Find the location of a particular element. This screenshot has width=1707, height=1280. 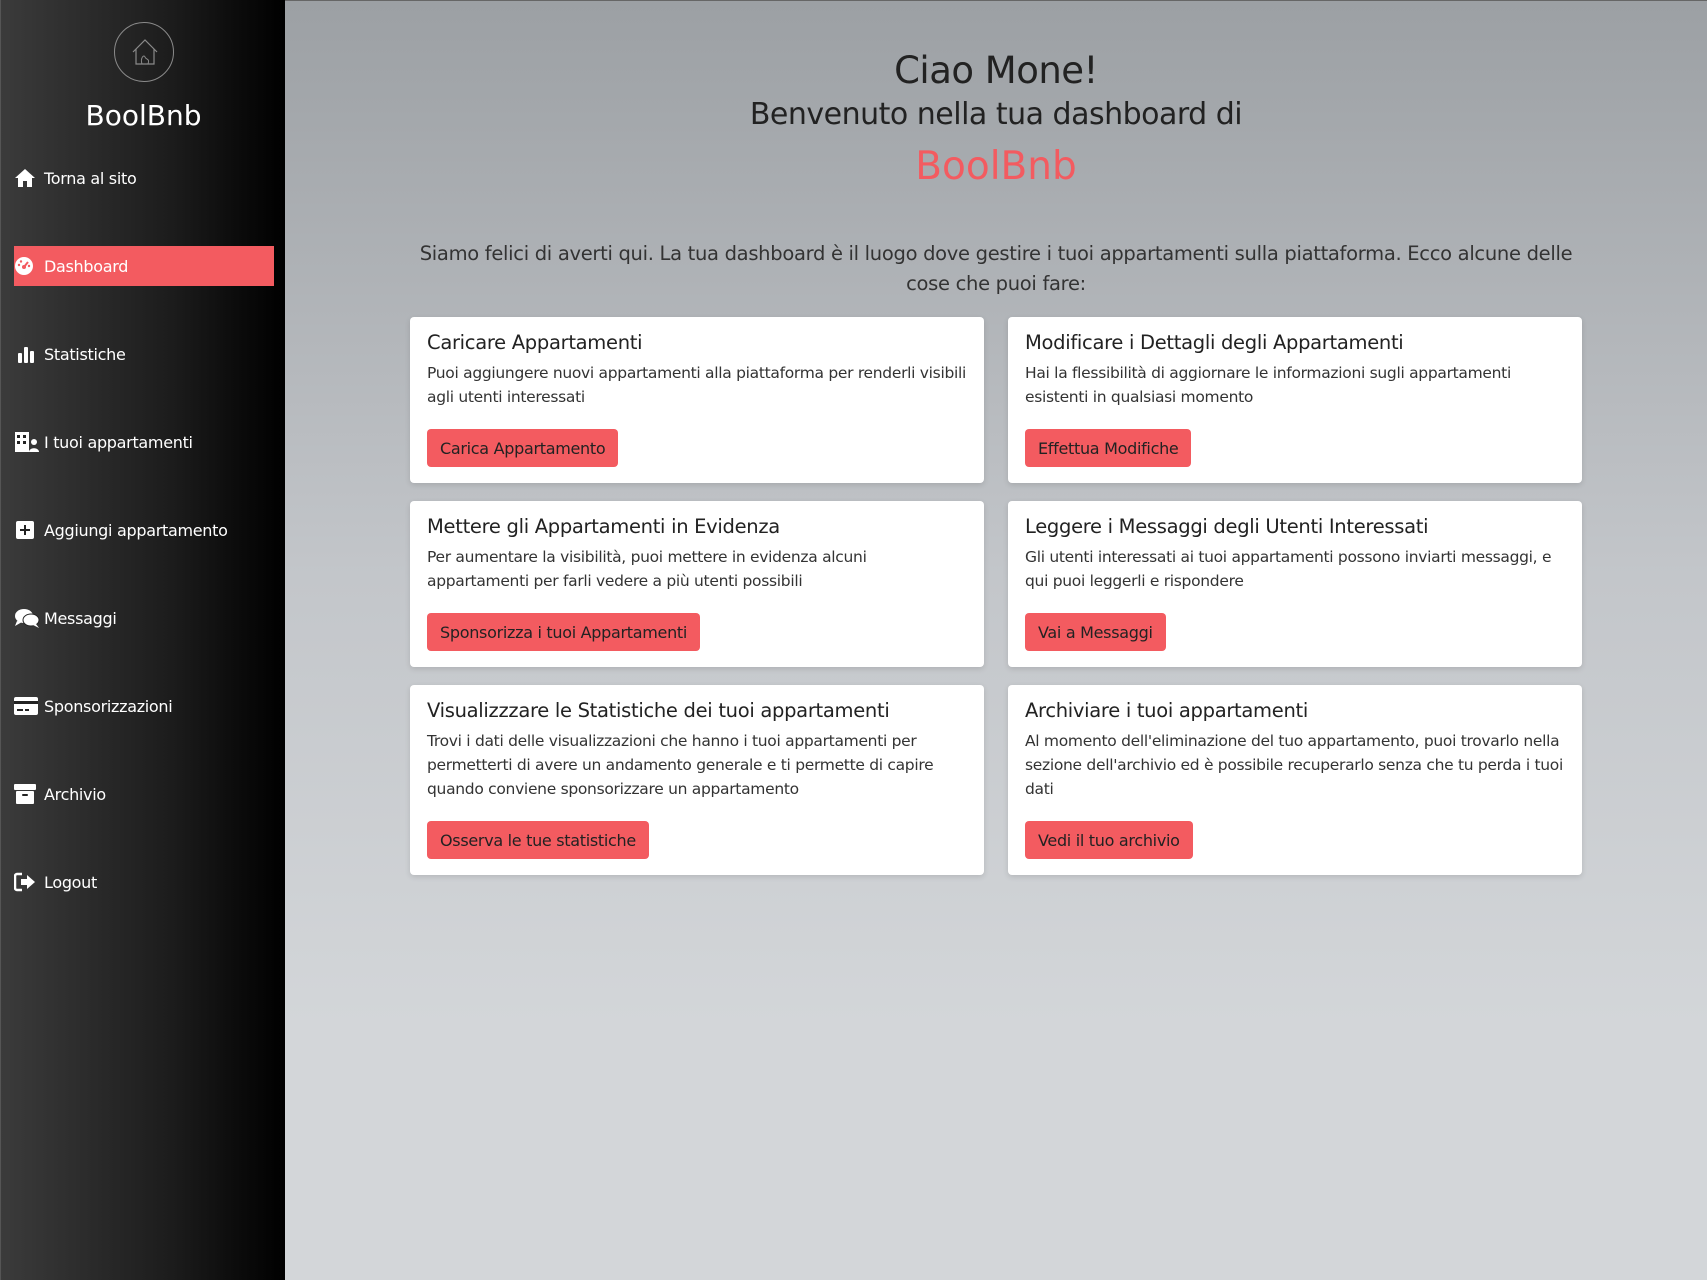

gauge-icon is located at coordinates (29, 266).